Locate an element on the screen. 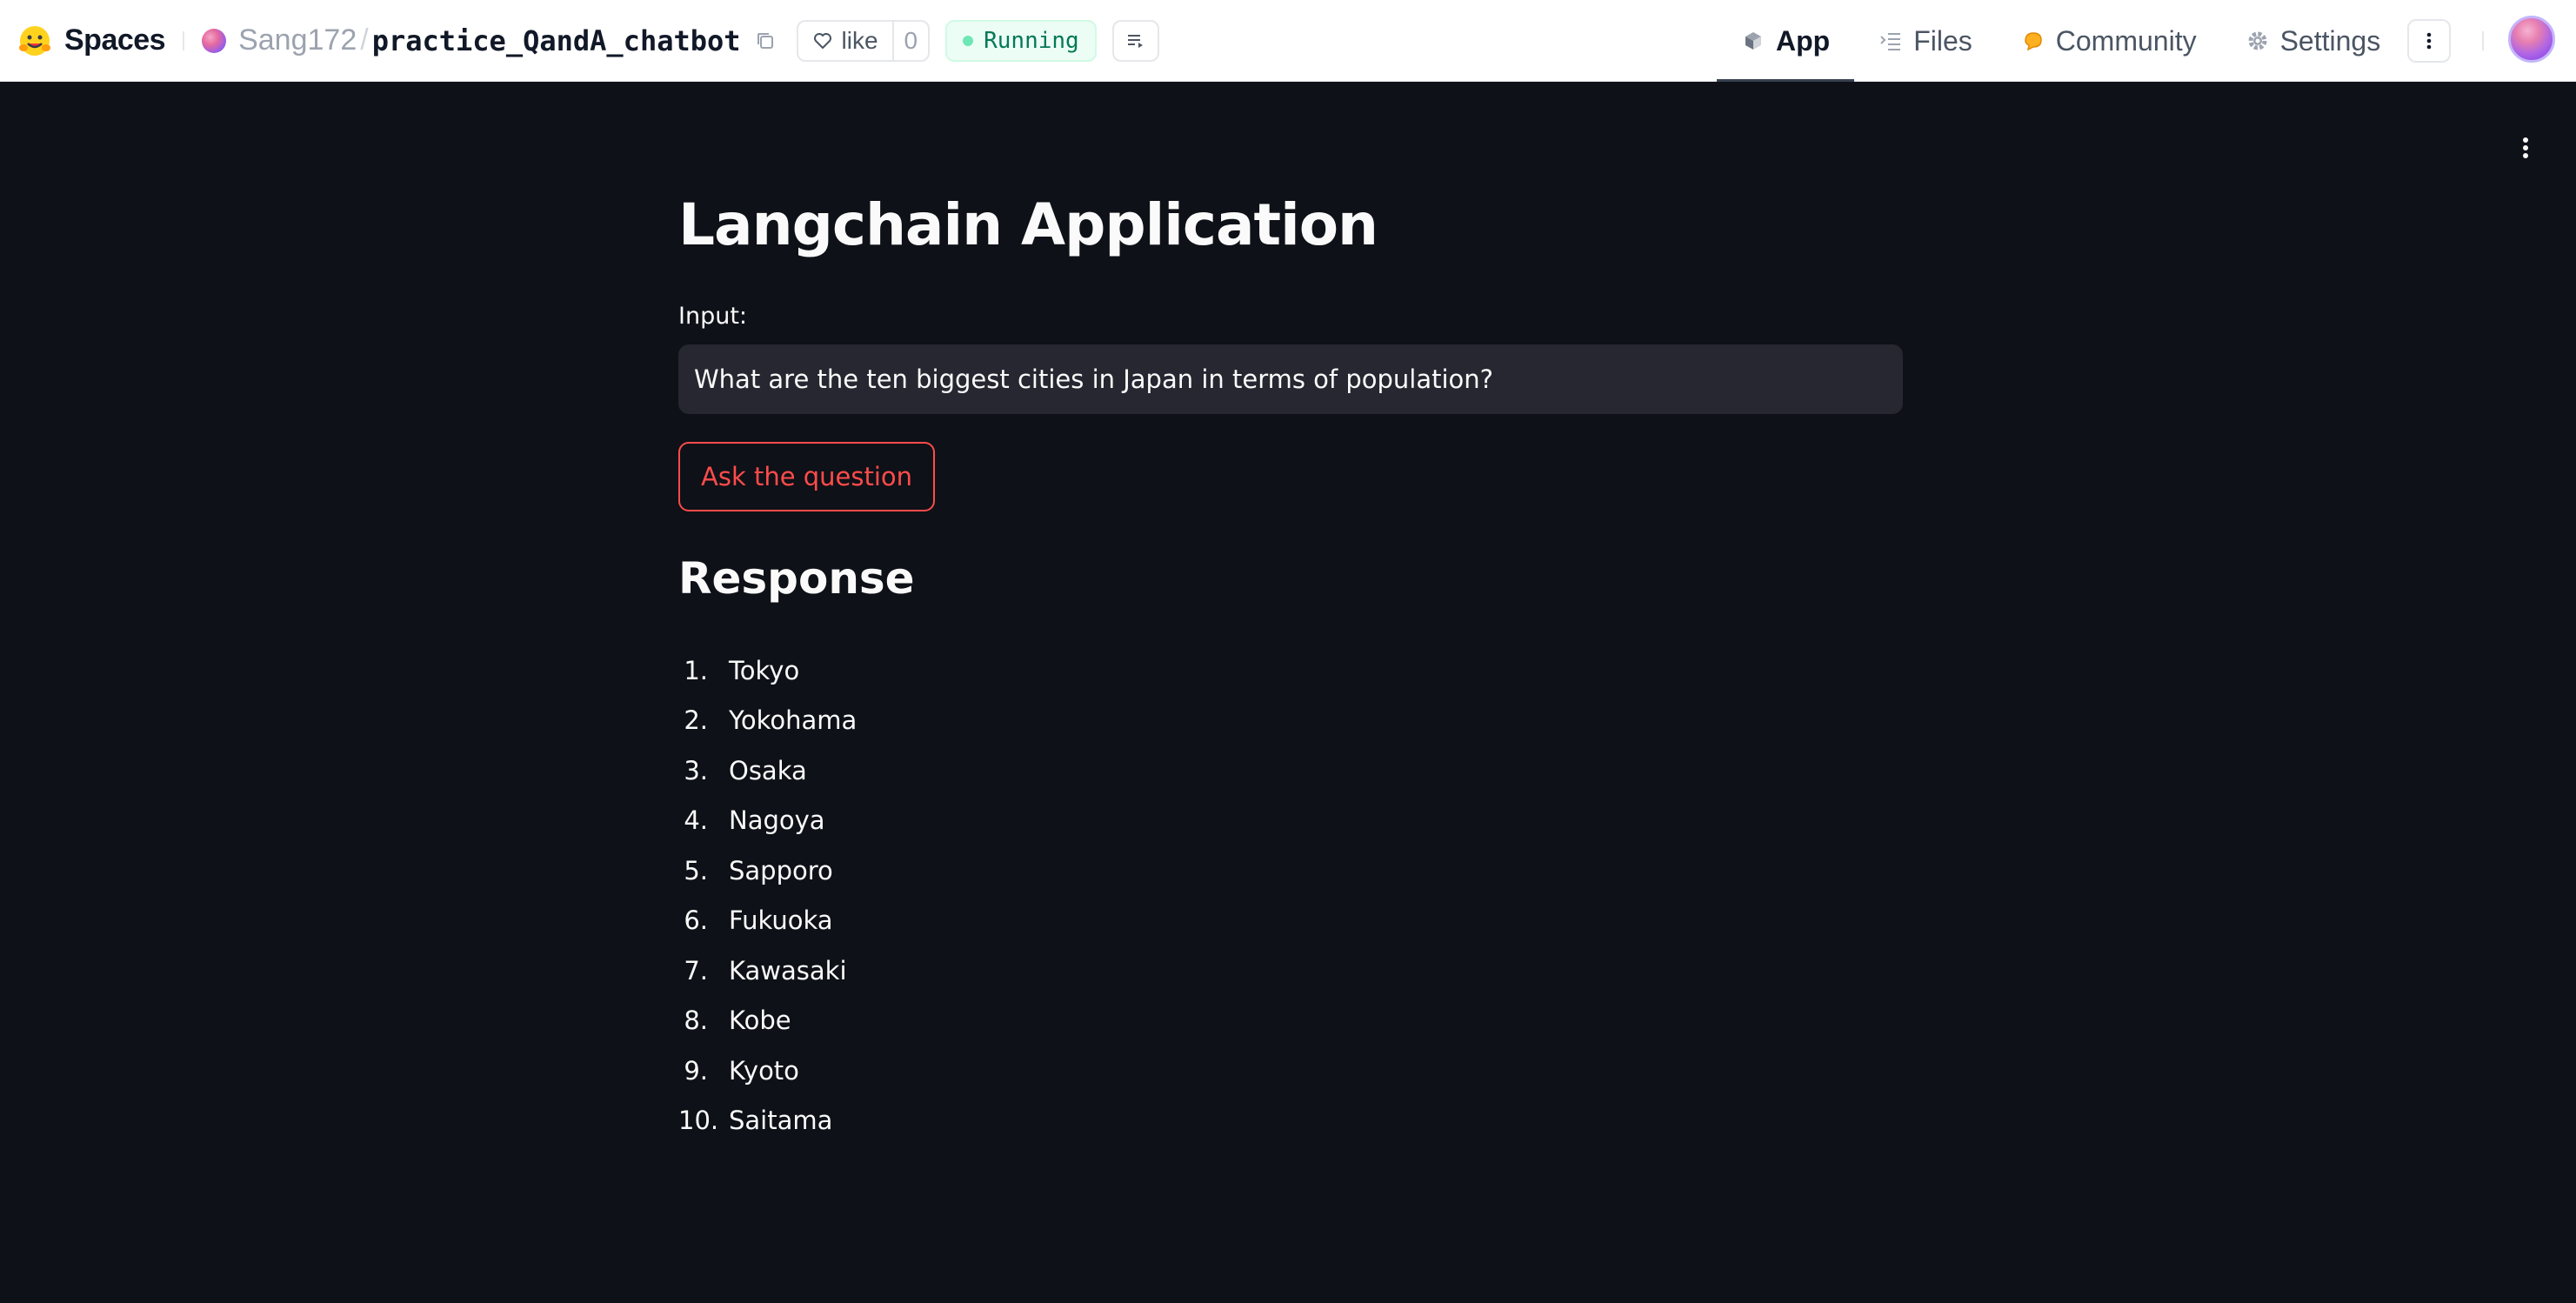 The image size is (2576, 1303). spaces-home-link: Spaces is located at coordinates (91, 40).